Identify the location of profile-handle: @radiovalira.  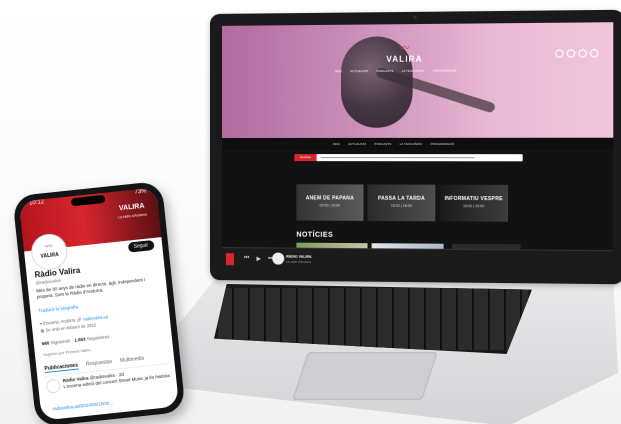
(48, 281).